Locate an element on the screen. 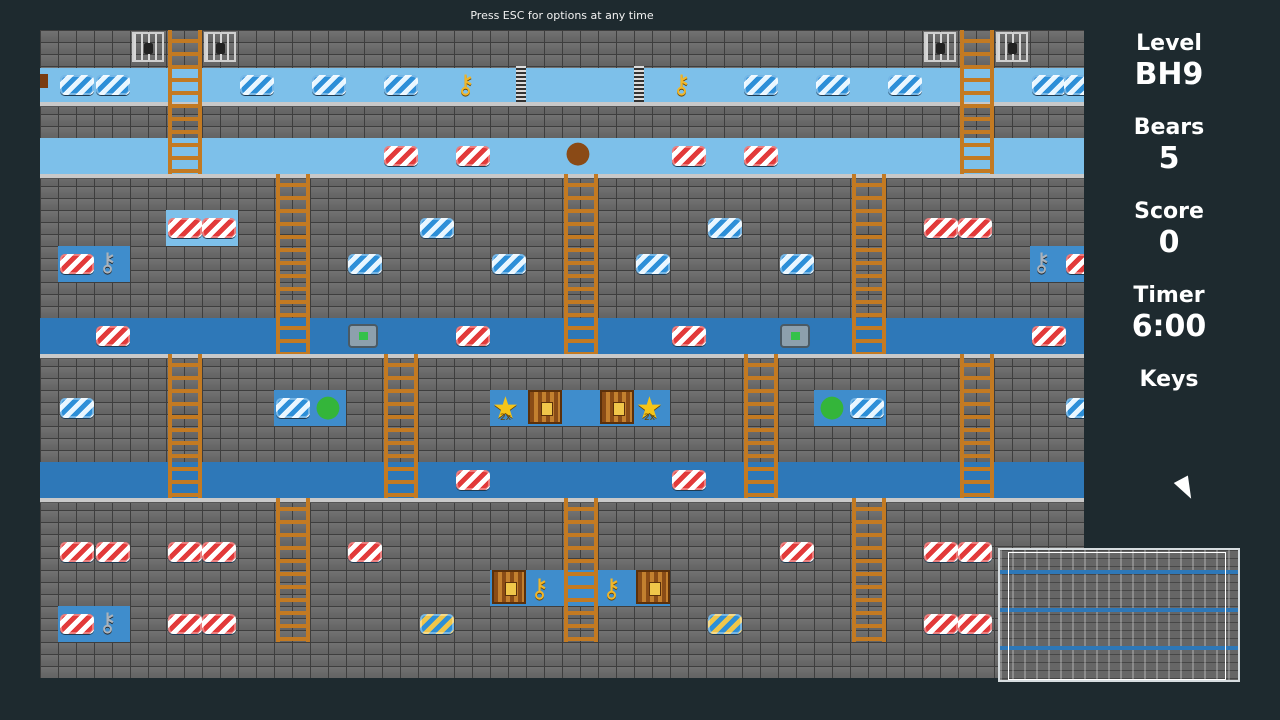 The height and width of the screenshot is (720, 1280). bears-label: Bears is located at coordinates (1169, 127).